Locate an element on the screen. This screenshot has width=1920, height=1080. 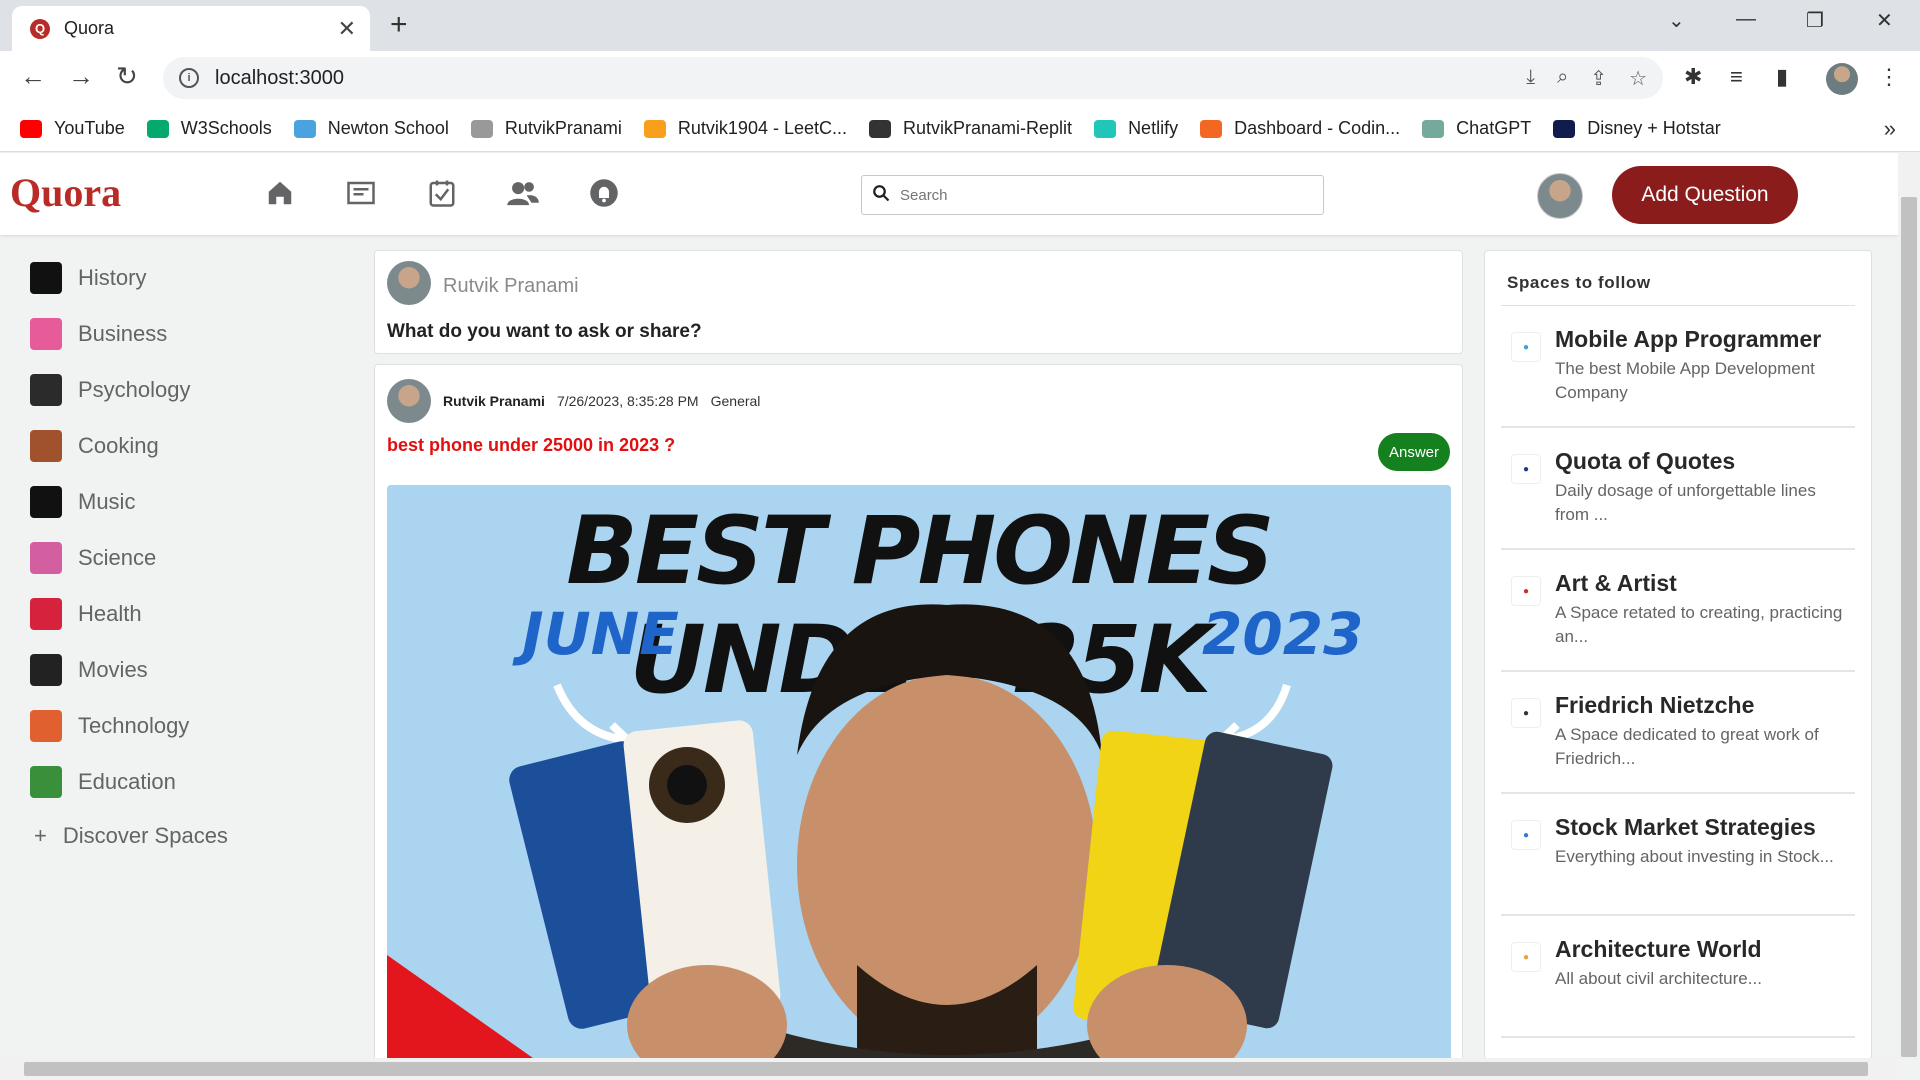
omnibox: i localhost:3000 ⤓ ⌕ ⇪ ☆ is located at coordinates (913, 78).